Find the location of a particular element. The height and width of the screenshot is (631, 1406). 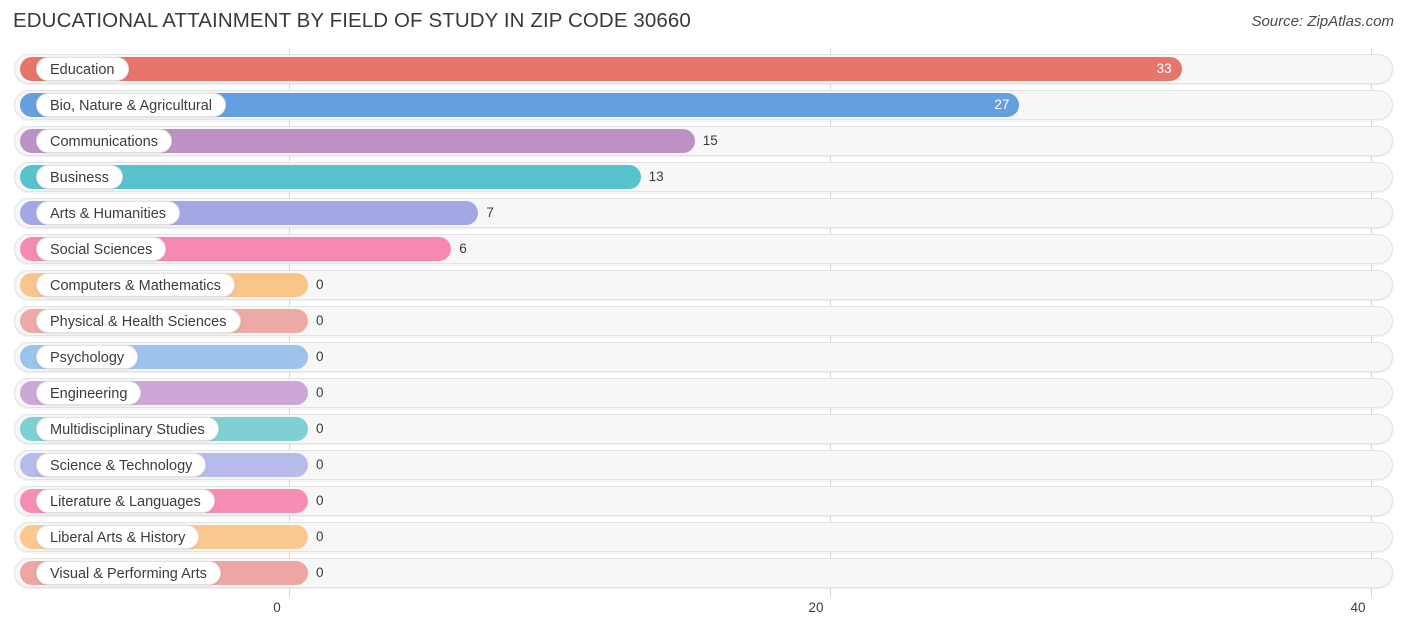

chart-row: Visual & Performing Arts 0 is located at coordinates (703, 573).